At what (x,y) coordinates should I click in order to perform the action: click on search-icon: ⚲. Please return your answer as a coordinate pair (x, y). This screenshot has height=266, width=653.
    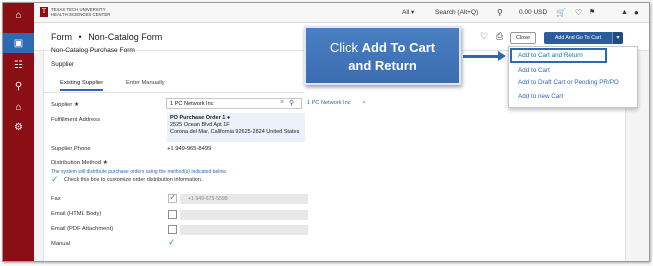
    Looking at the image, I should click on (500, 13).